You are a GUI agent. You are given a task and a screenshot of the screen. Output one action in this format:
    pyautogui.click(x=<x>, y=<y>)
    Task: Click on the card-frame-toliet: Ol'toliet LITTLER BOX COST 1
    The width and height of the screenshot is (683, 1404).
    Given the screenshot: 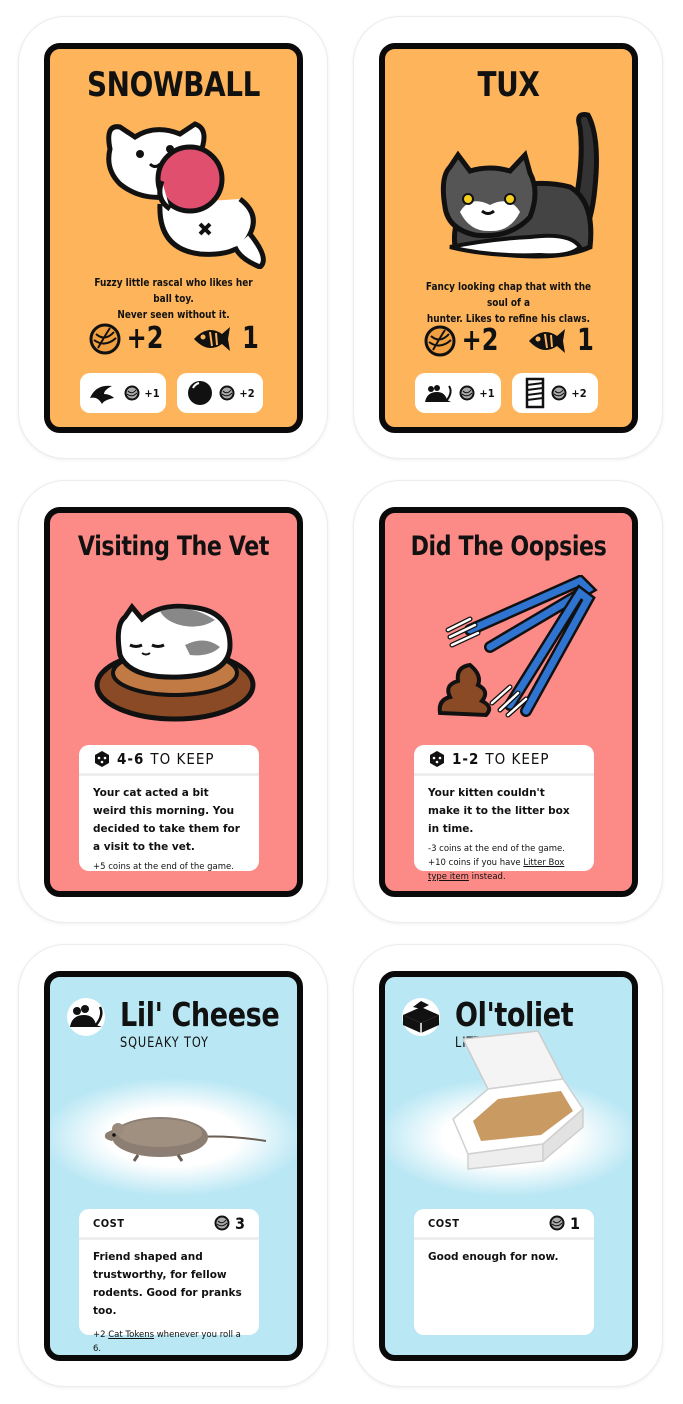 What is the action you would take?
    pyautogui.click(x=508, y=1165)
    